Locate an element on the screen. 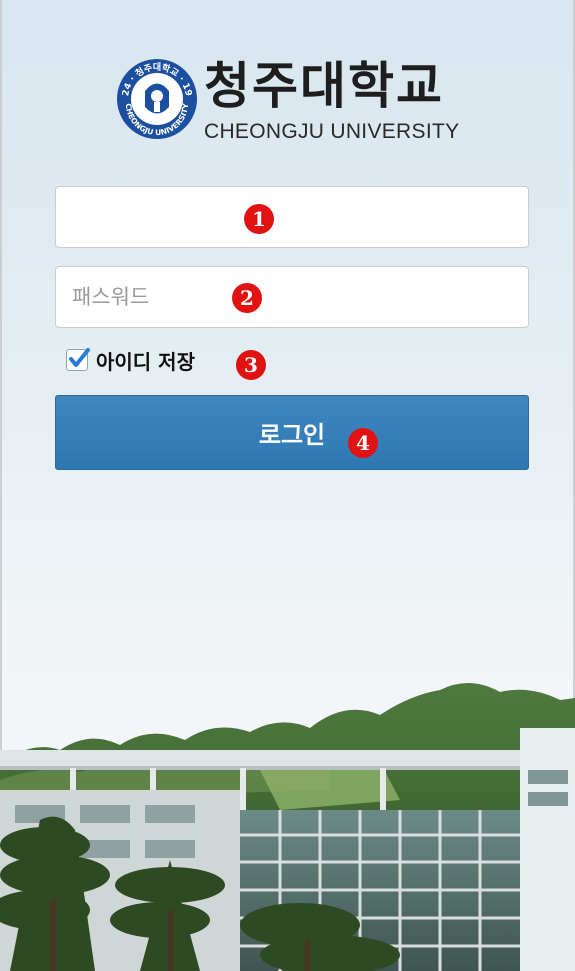  remember-id-label: 아이디 저장 is located at coordinates (145, 361).